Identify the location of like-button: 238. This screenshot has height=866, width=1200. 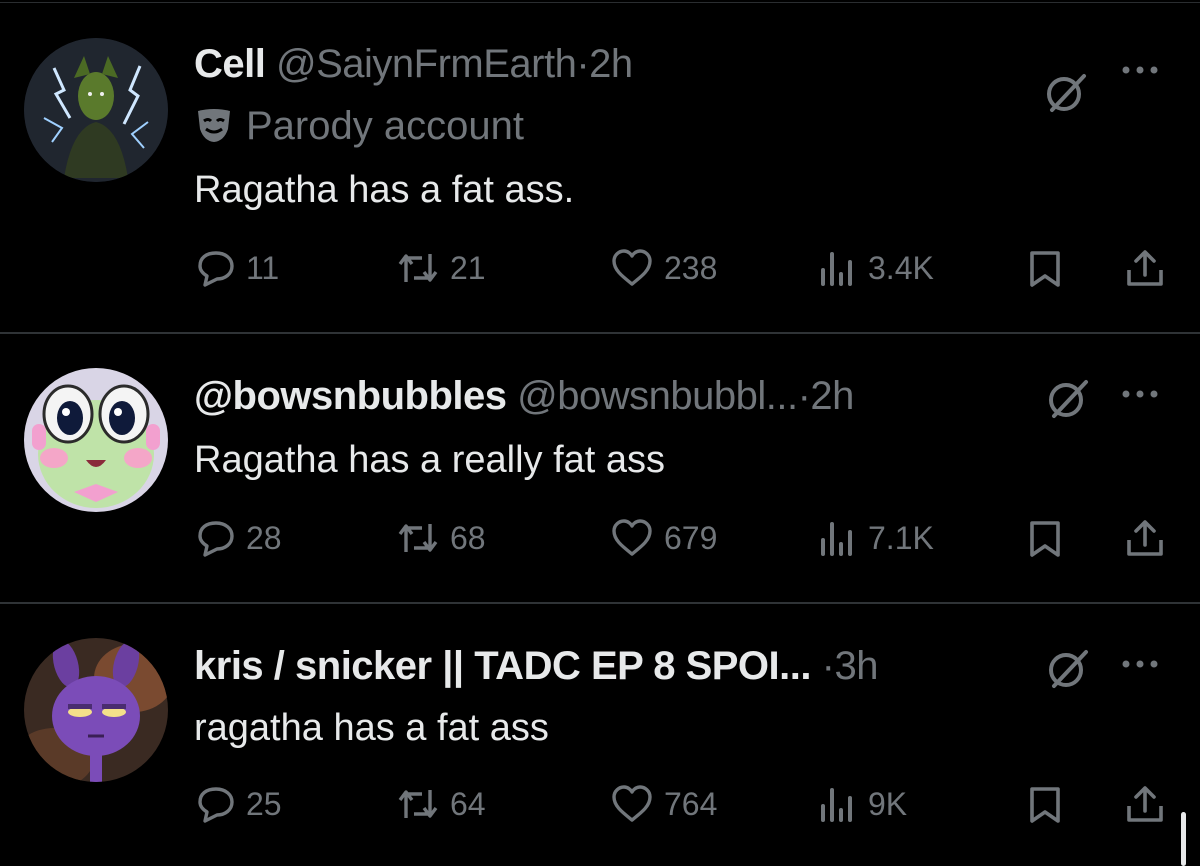
(663, 268).